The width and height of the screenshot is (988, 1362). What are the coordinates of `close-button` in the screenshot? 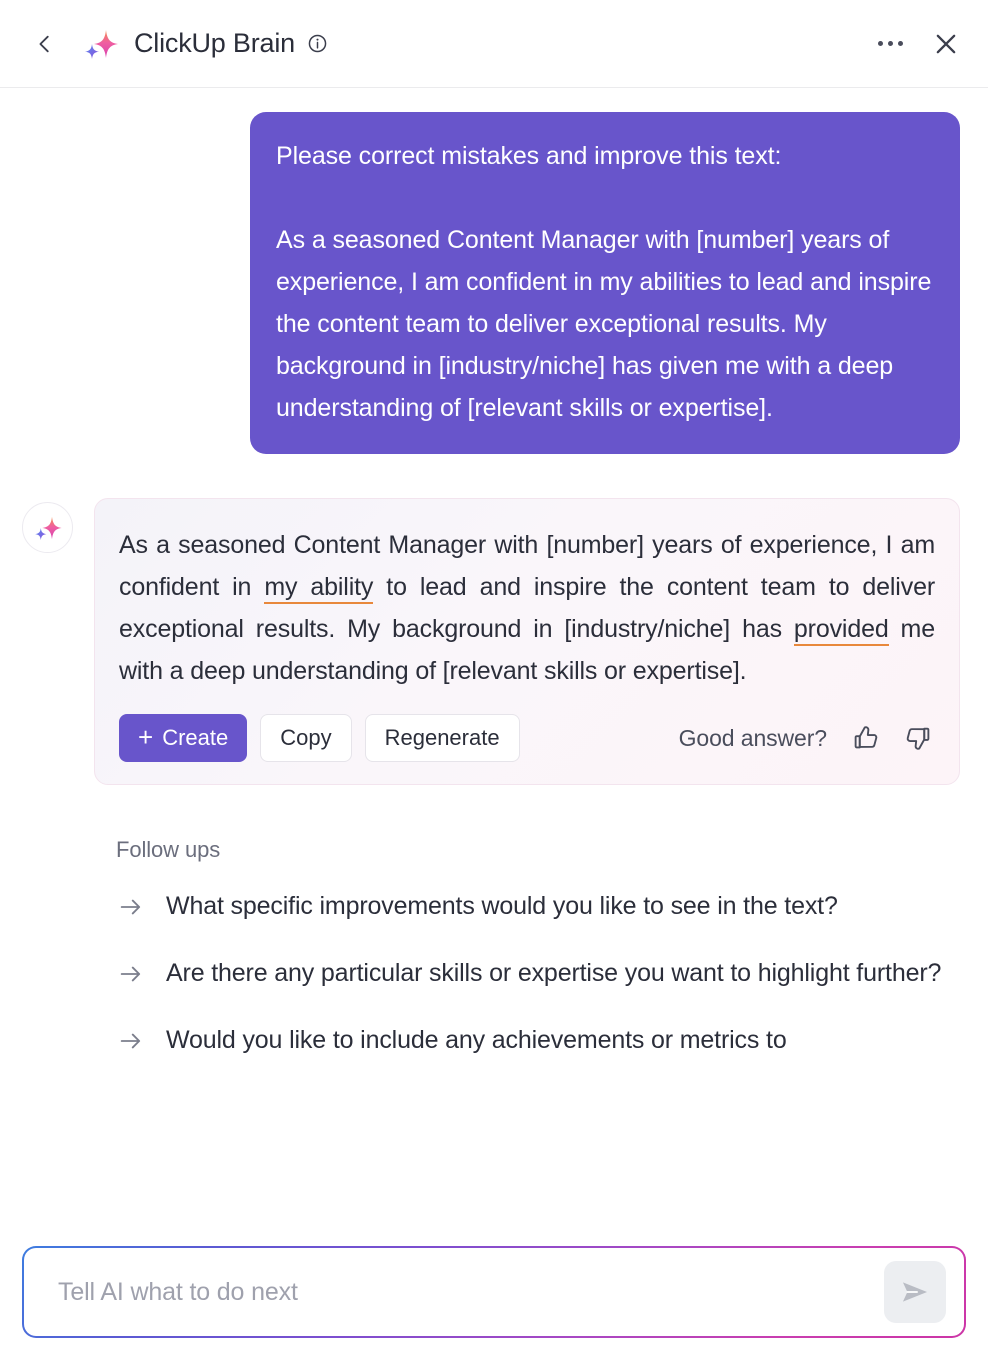 It's located at (946, 44).